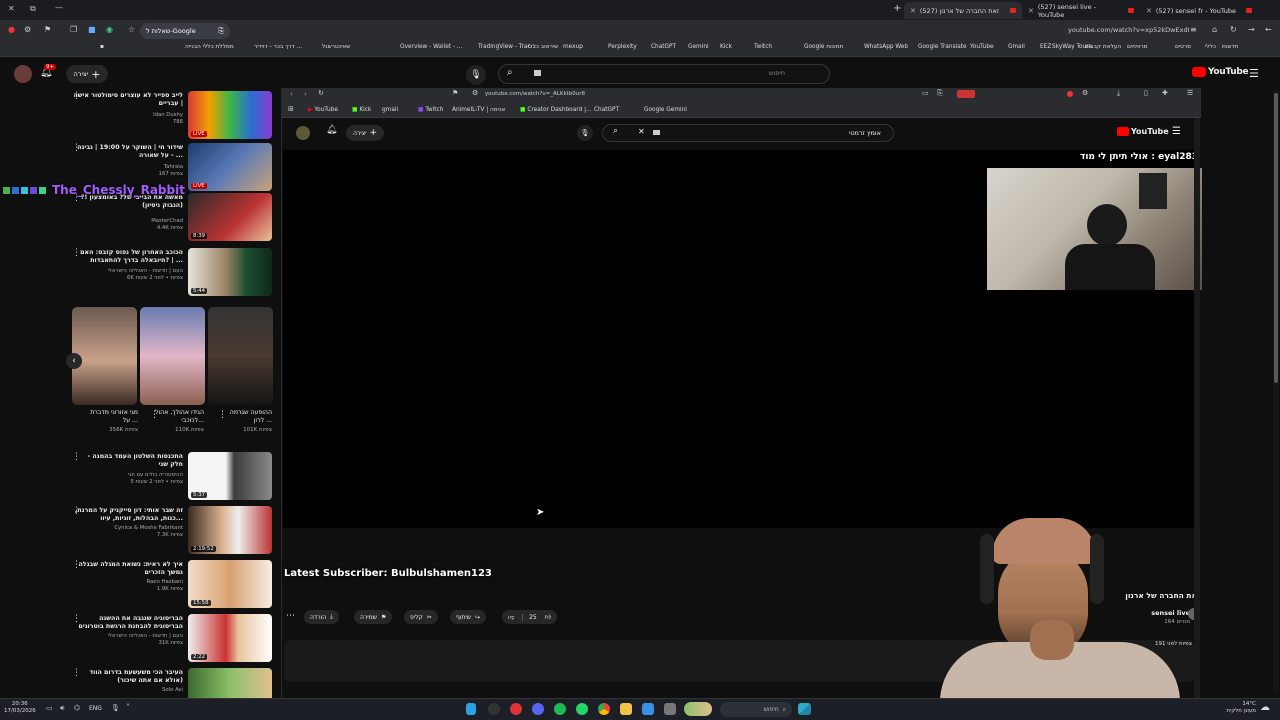  I want to click on bookmark-item: mexup, so click(573, 47).